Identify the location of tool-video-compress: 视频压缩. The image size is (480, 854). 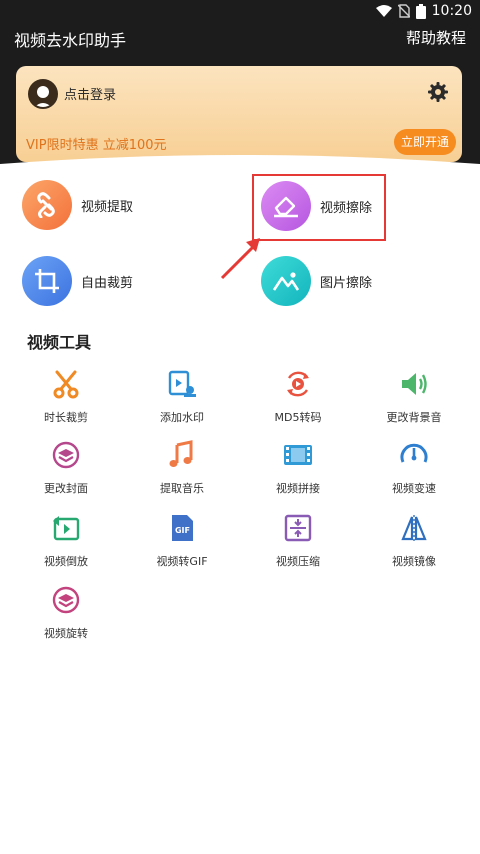
(298, 541).